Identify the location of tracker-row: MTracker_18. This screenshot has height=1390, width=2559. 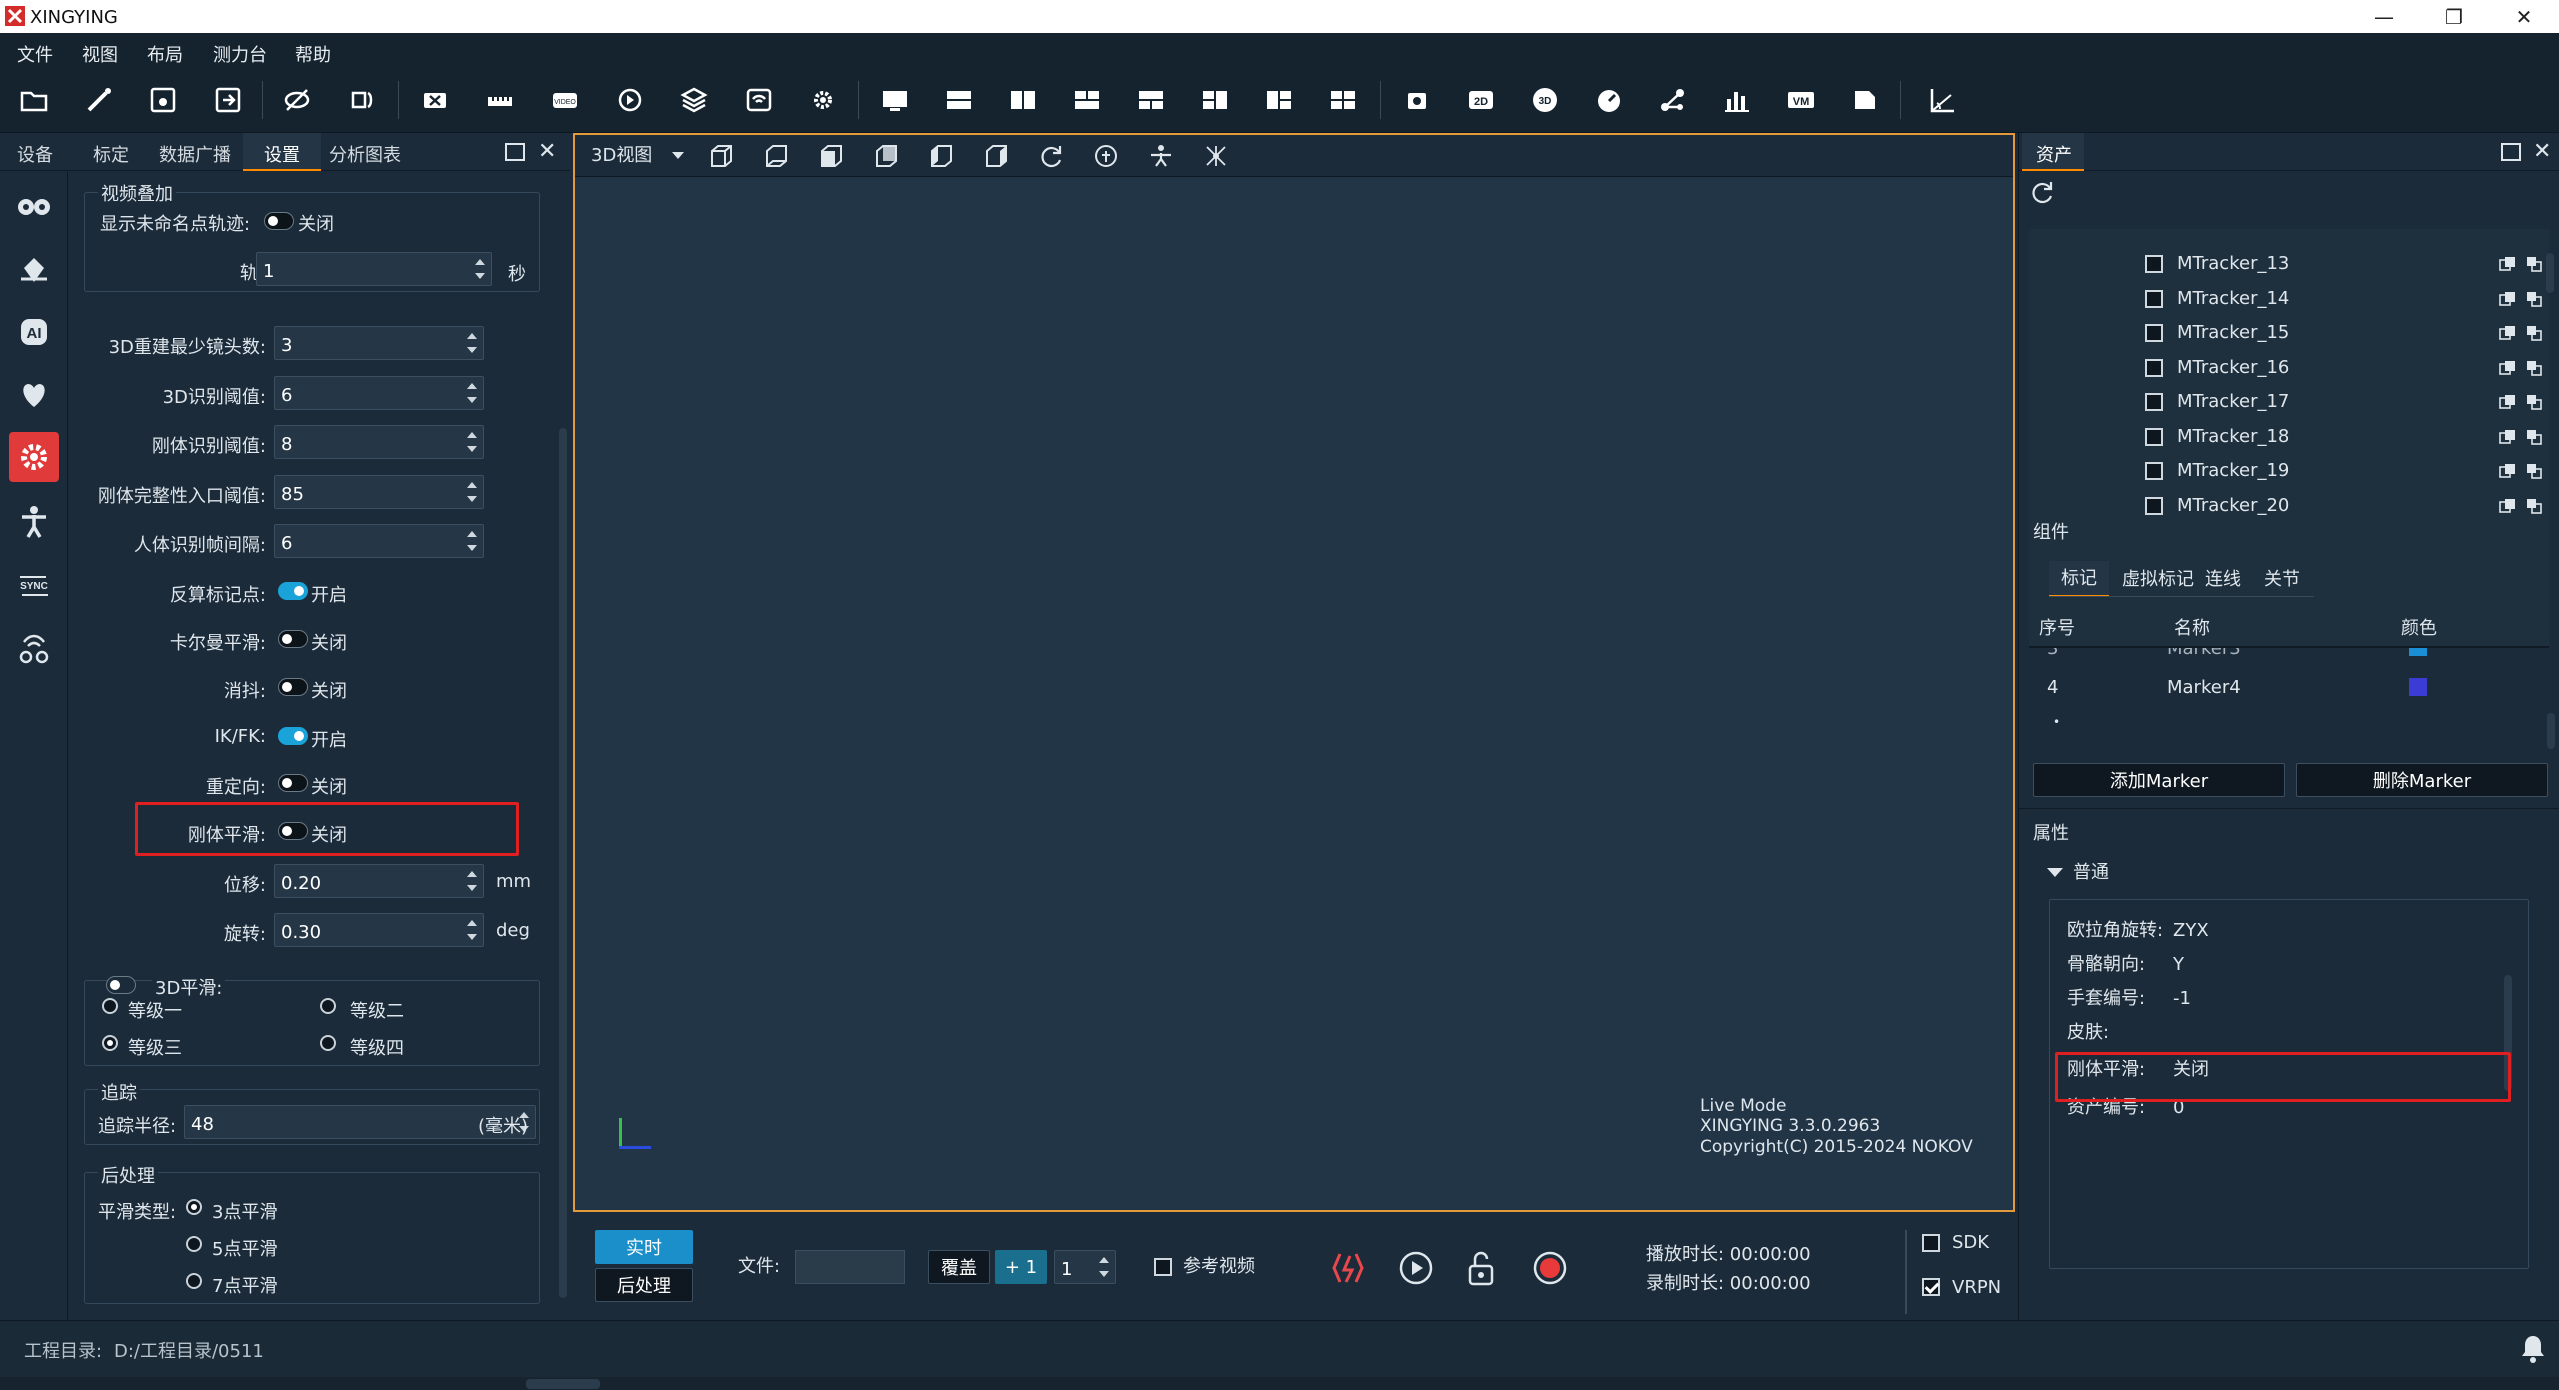
(2285, 437).